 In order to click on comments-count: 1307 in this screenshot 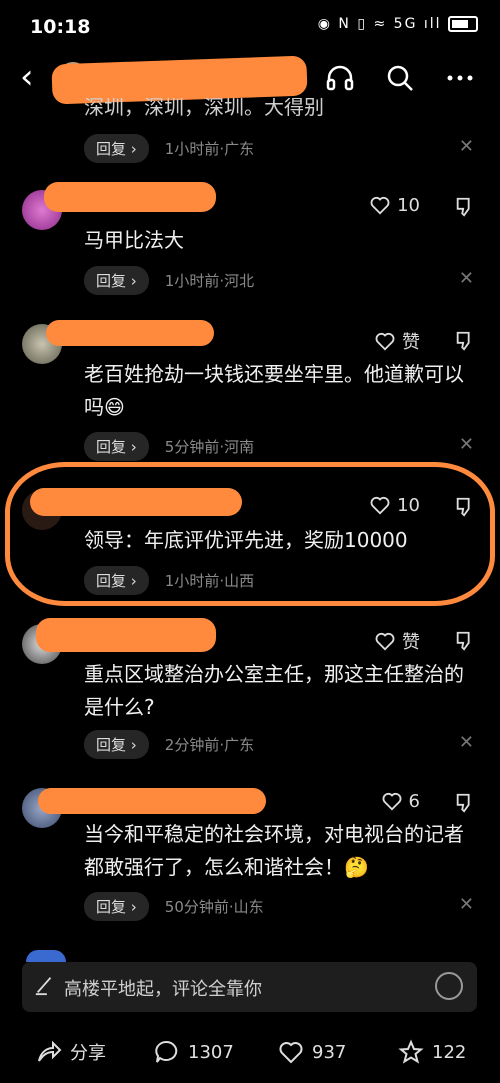, I will do `click(211, 1052)`.